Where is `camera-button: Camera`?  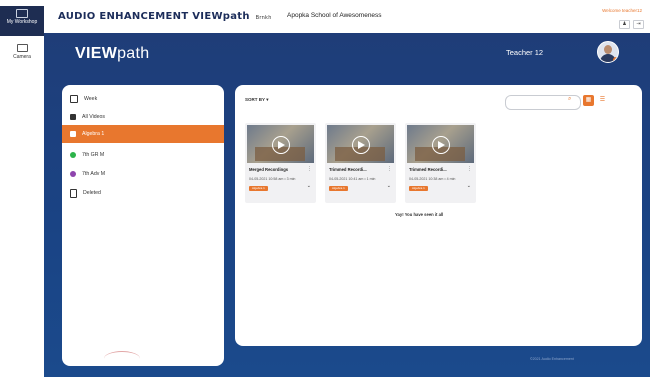
camera-button: Camera is located at coordinates (22, 52).